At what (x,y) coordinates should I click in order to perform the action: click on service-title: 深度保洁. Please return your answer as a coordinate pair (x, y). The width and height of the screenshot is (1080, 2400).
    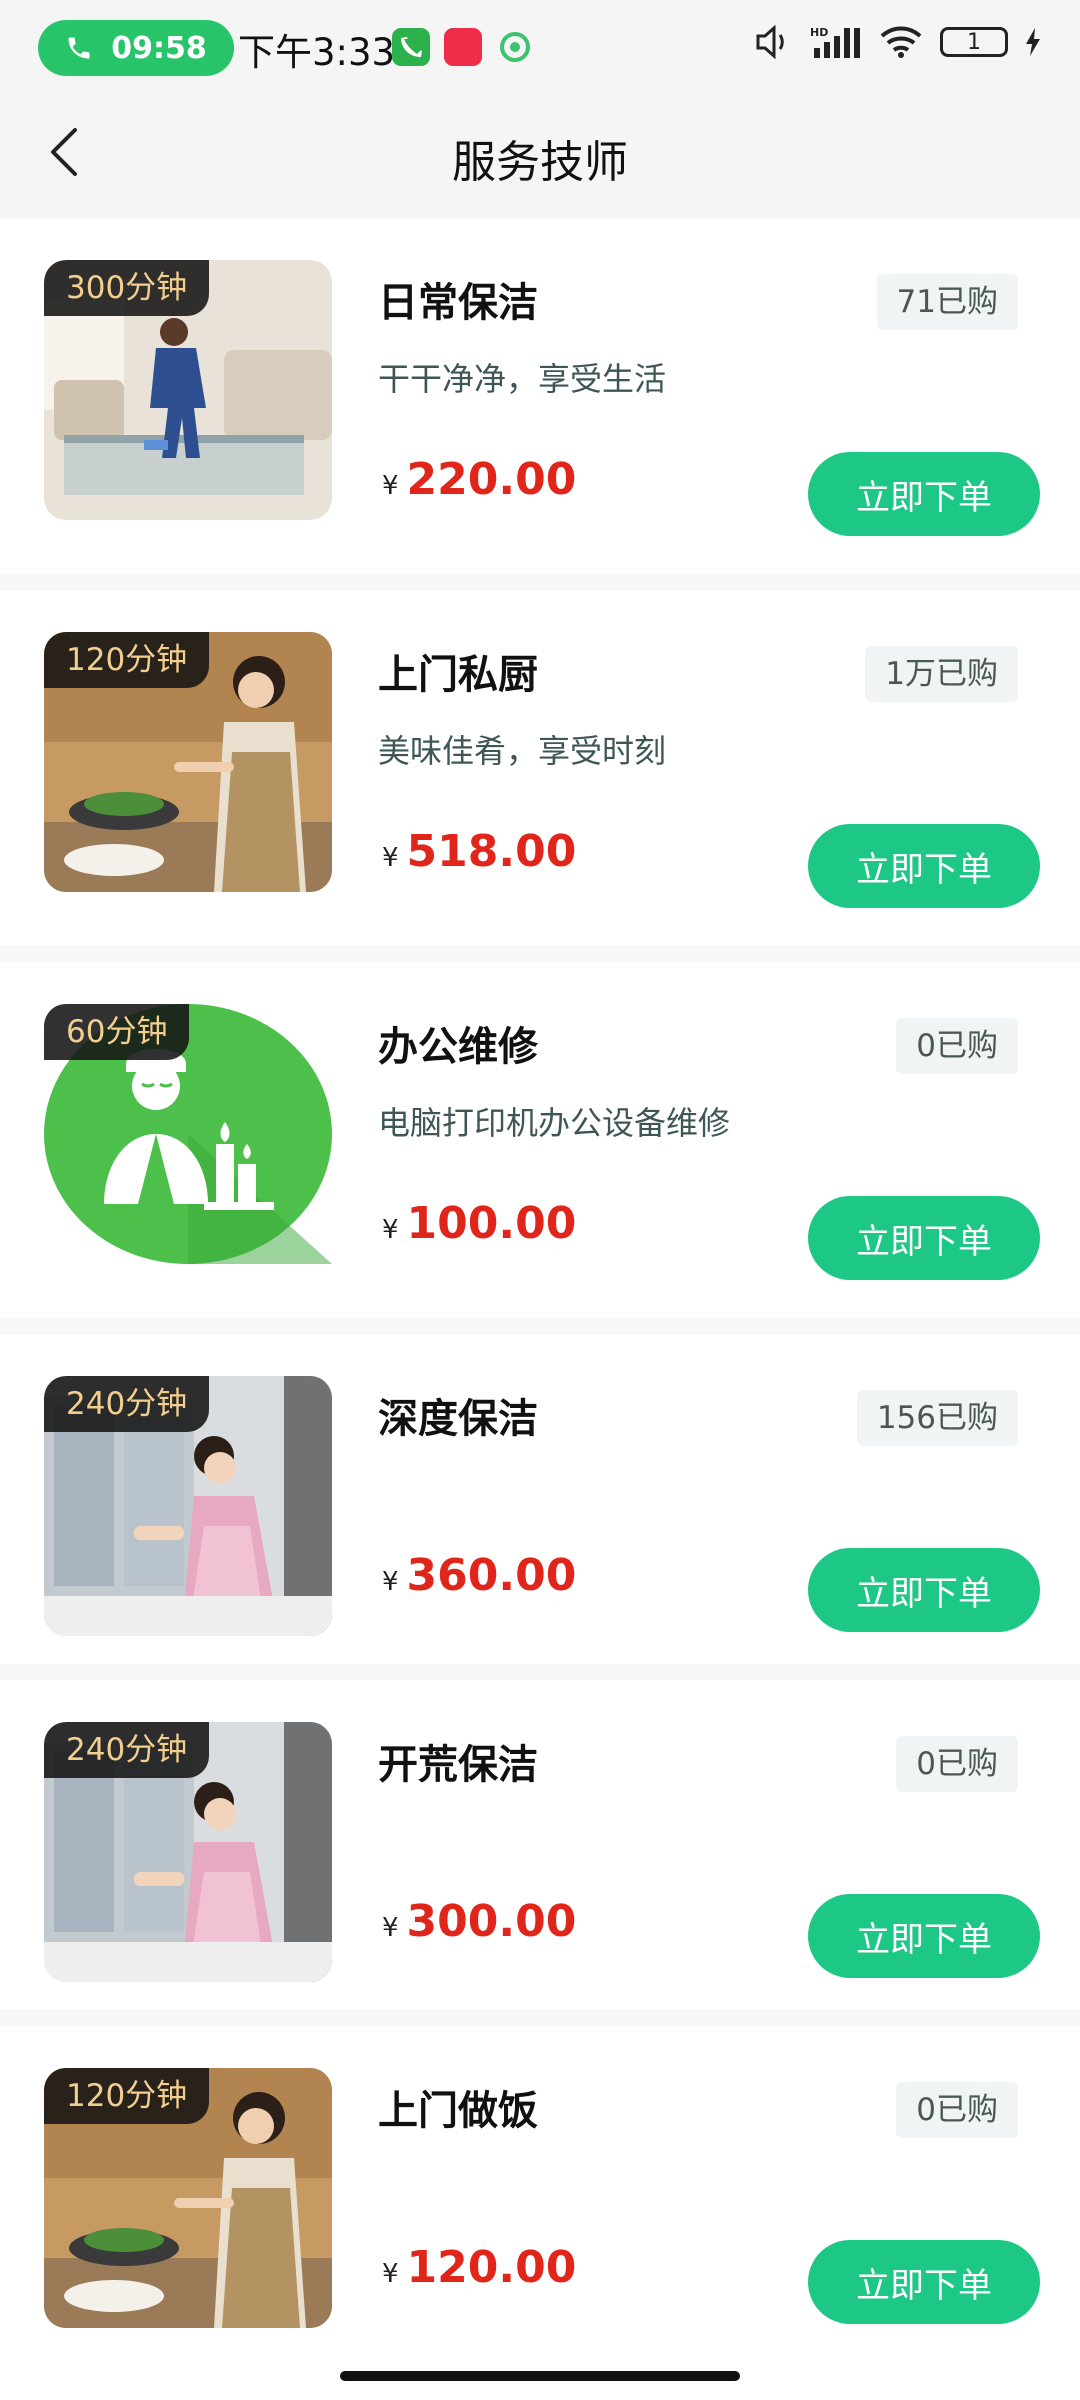
    Looking at the image, I should click on (458, 1419).